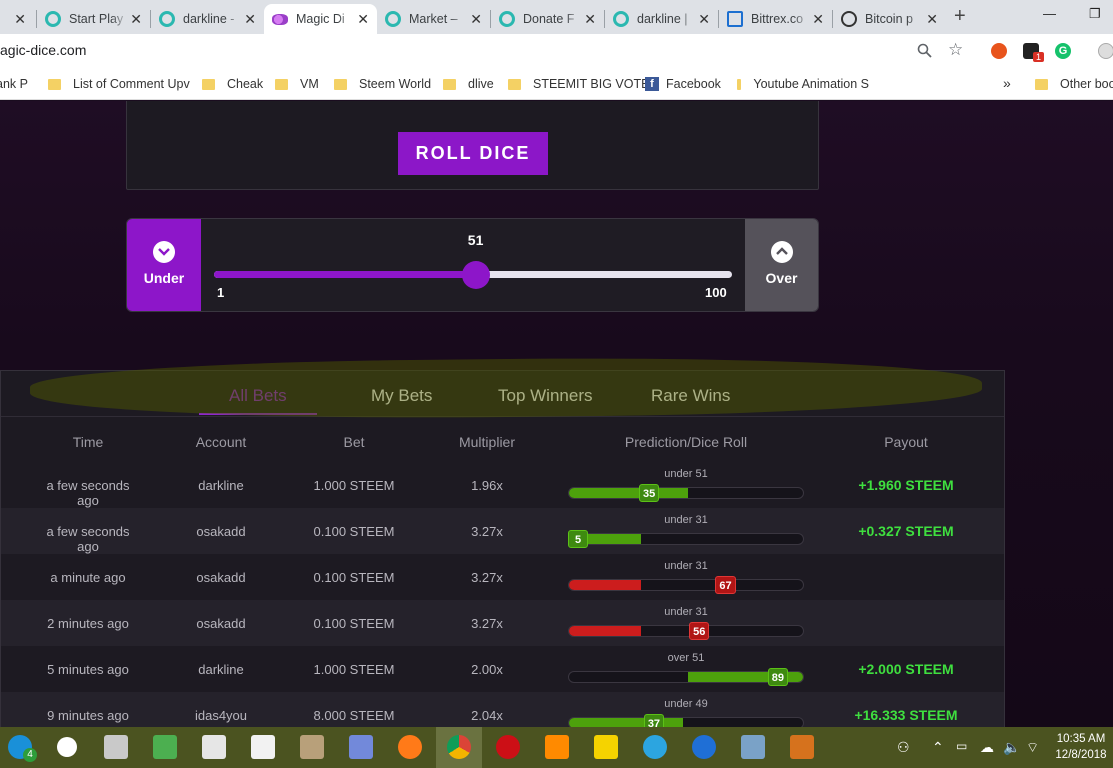 Image resolution: width=1113 pixels, height=768 pixels. Describe the element at coordinates (487, 531) in the screenshot. I see `bet-multiplier: 3.27x` at that location.